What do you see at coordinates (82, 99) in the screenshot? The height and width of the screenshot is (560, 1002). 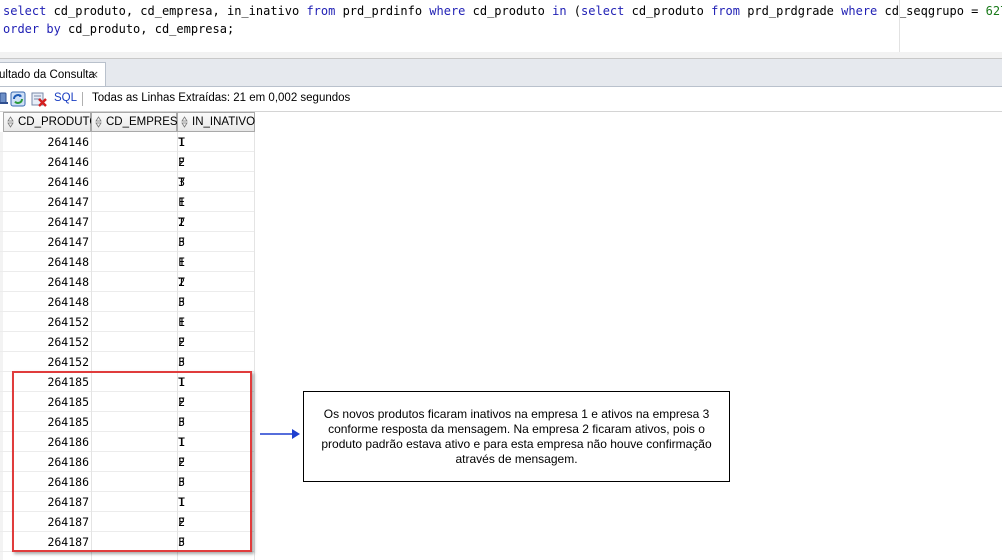 I see `toolbar-separator` at bounding box center [82, 99].